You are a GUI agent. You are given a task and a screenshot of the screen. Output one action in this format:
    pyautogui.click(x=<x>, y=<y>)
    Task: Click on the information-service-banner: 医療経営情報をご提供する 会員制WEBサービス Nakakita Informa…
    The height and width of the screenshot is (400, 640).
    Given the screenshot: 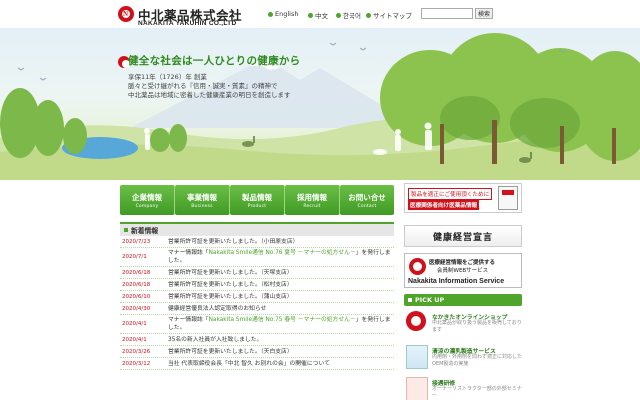 What is the action you would take?
    pyautogui.click(x=463, y=270)
    